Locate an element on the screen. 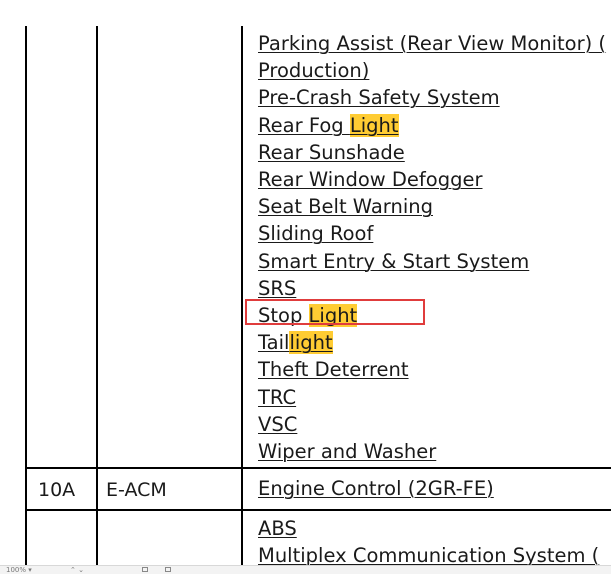  table-border-left is located at coordinates (26, 299).